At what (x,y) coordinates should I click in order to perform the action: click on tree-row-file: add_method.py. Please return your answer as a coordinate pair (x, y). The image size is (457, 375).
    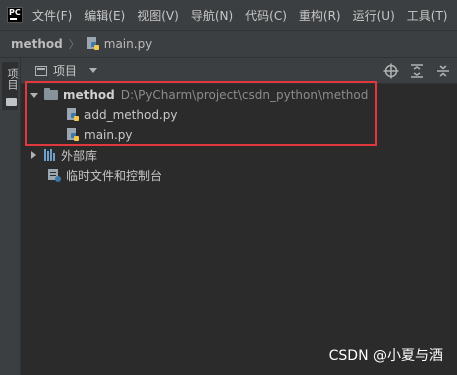
    Looking at the image, I should click on (121, 115).